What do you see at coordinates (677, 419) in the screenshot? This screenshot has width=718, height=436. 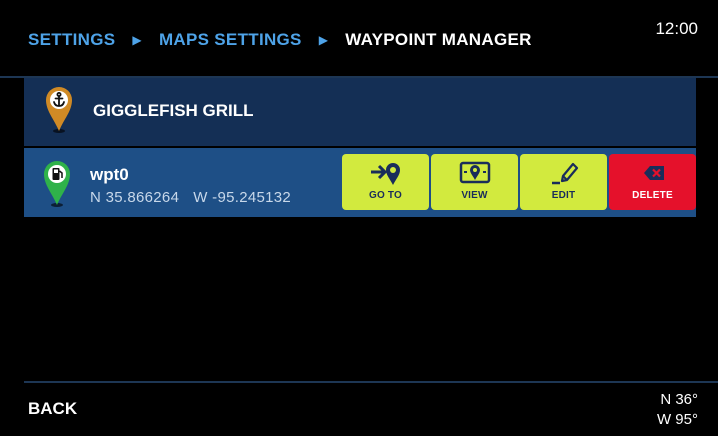 I see `position-longitude: W 95°` at bounding box center [677, 419].